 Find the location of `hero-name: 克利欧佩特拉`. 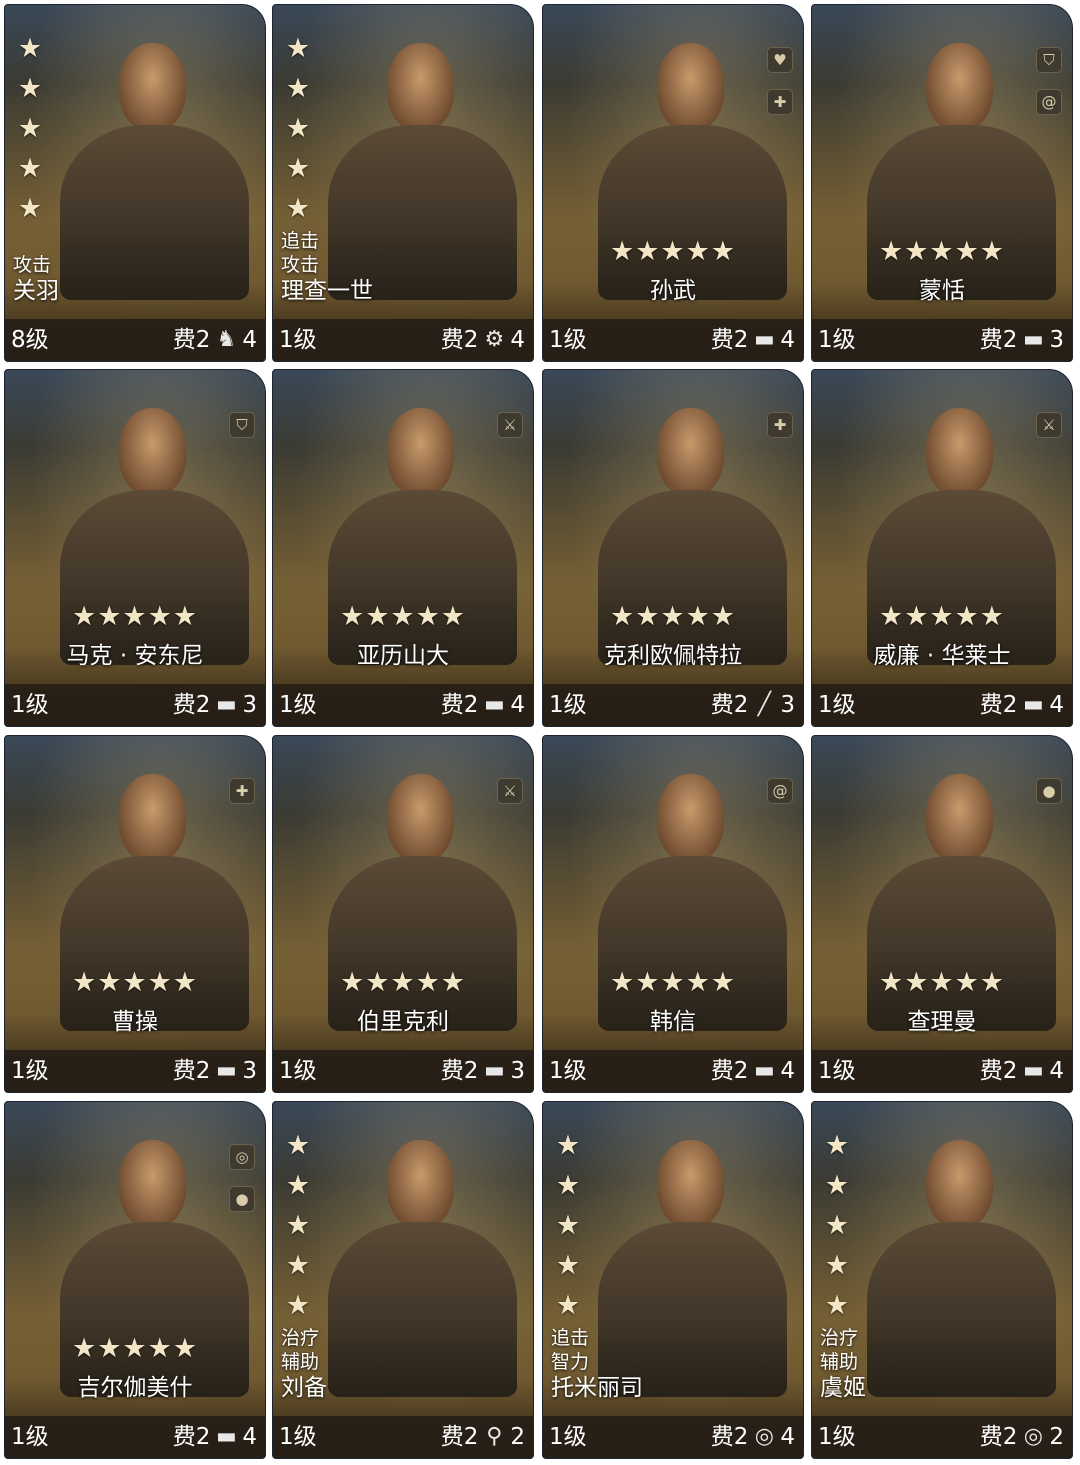

hero-name: 克利欧佩特拉 is located at coordinates (673, 656).